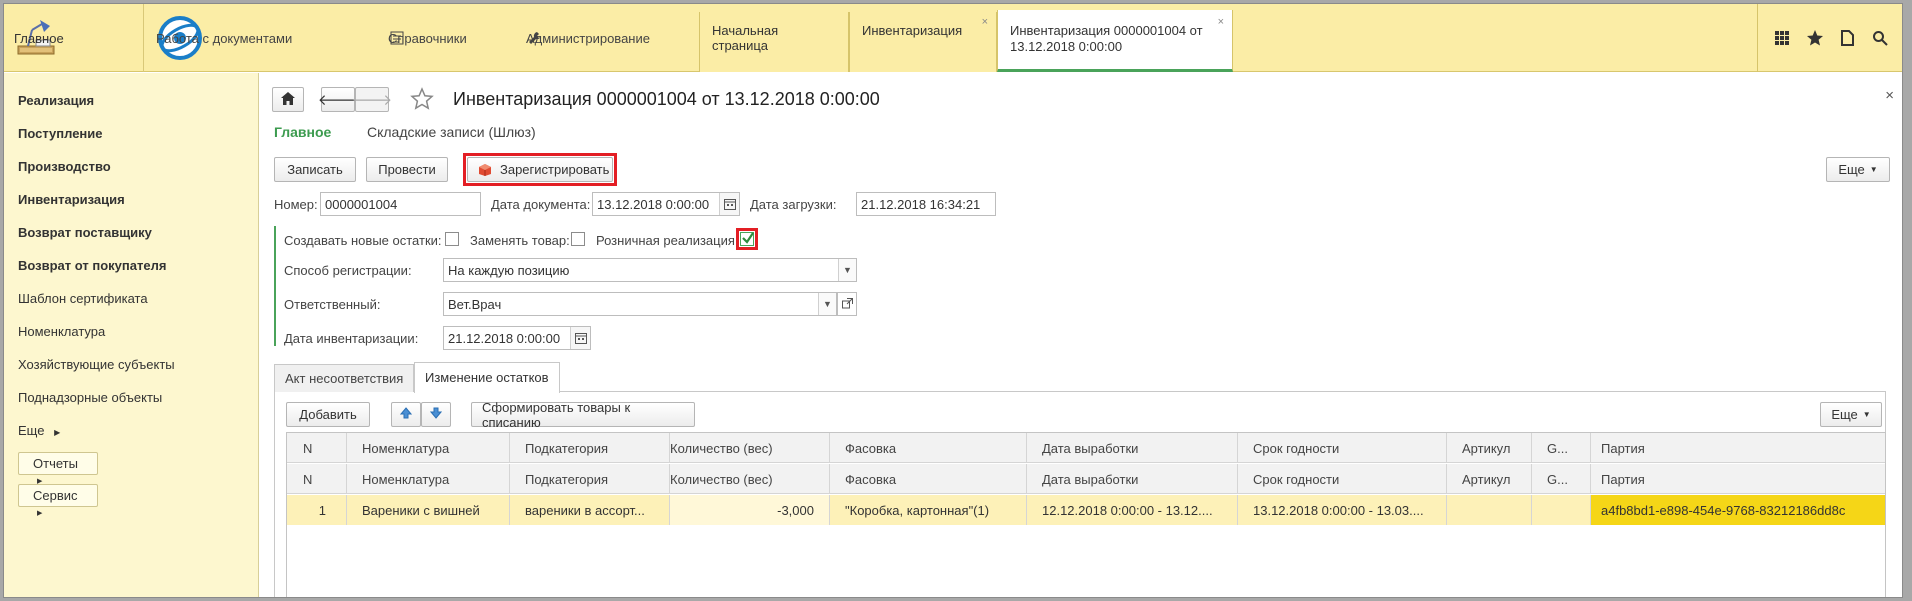 Image resolution: width=1912 pixels, height=601 pixels. What do you see at coordinates (92, 265) in the screenshot?
I see `sidebar-item-return-customer: Возврат от покупателя` at bounding box center [92, 265].